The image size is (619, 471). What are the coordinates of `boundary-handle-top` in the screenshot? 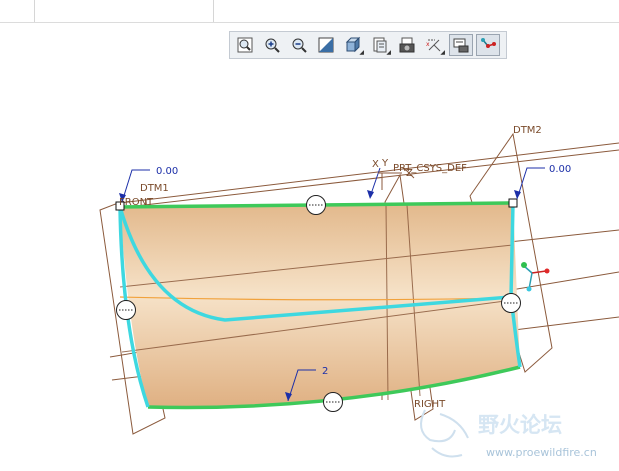 It's located at (316, 205).